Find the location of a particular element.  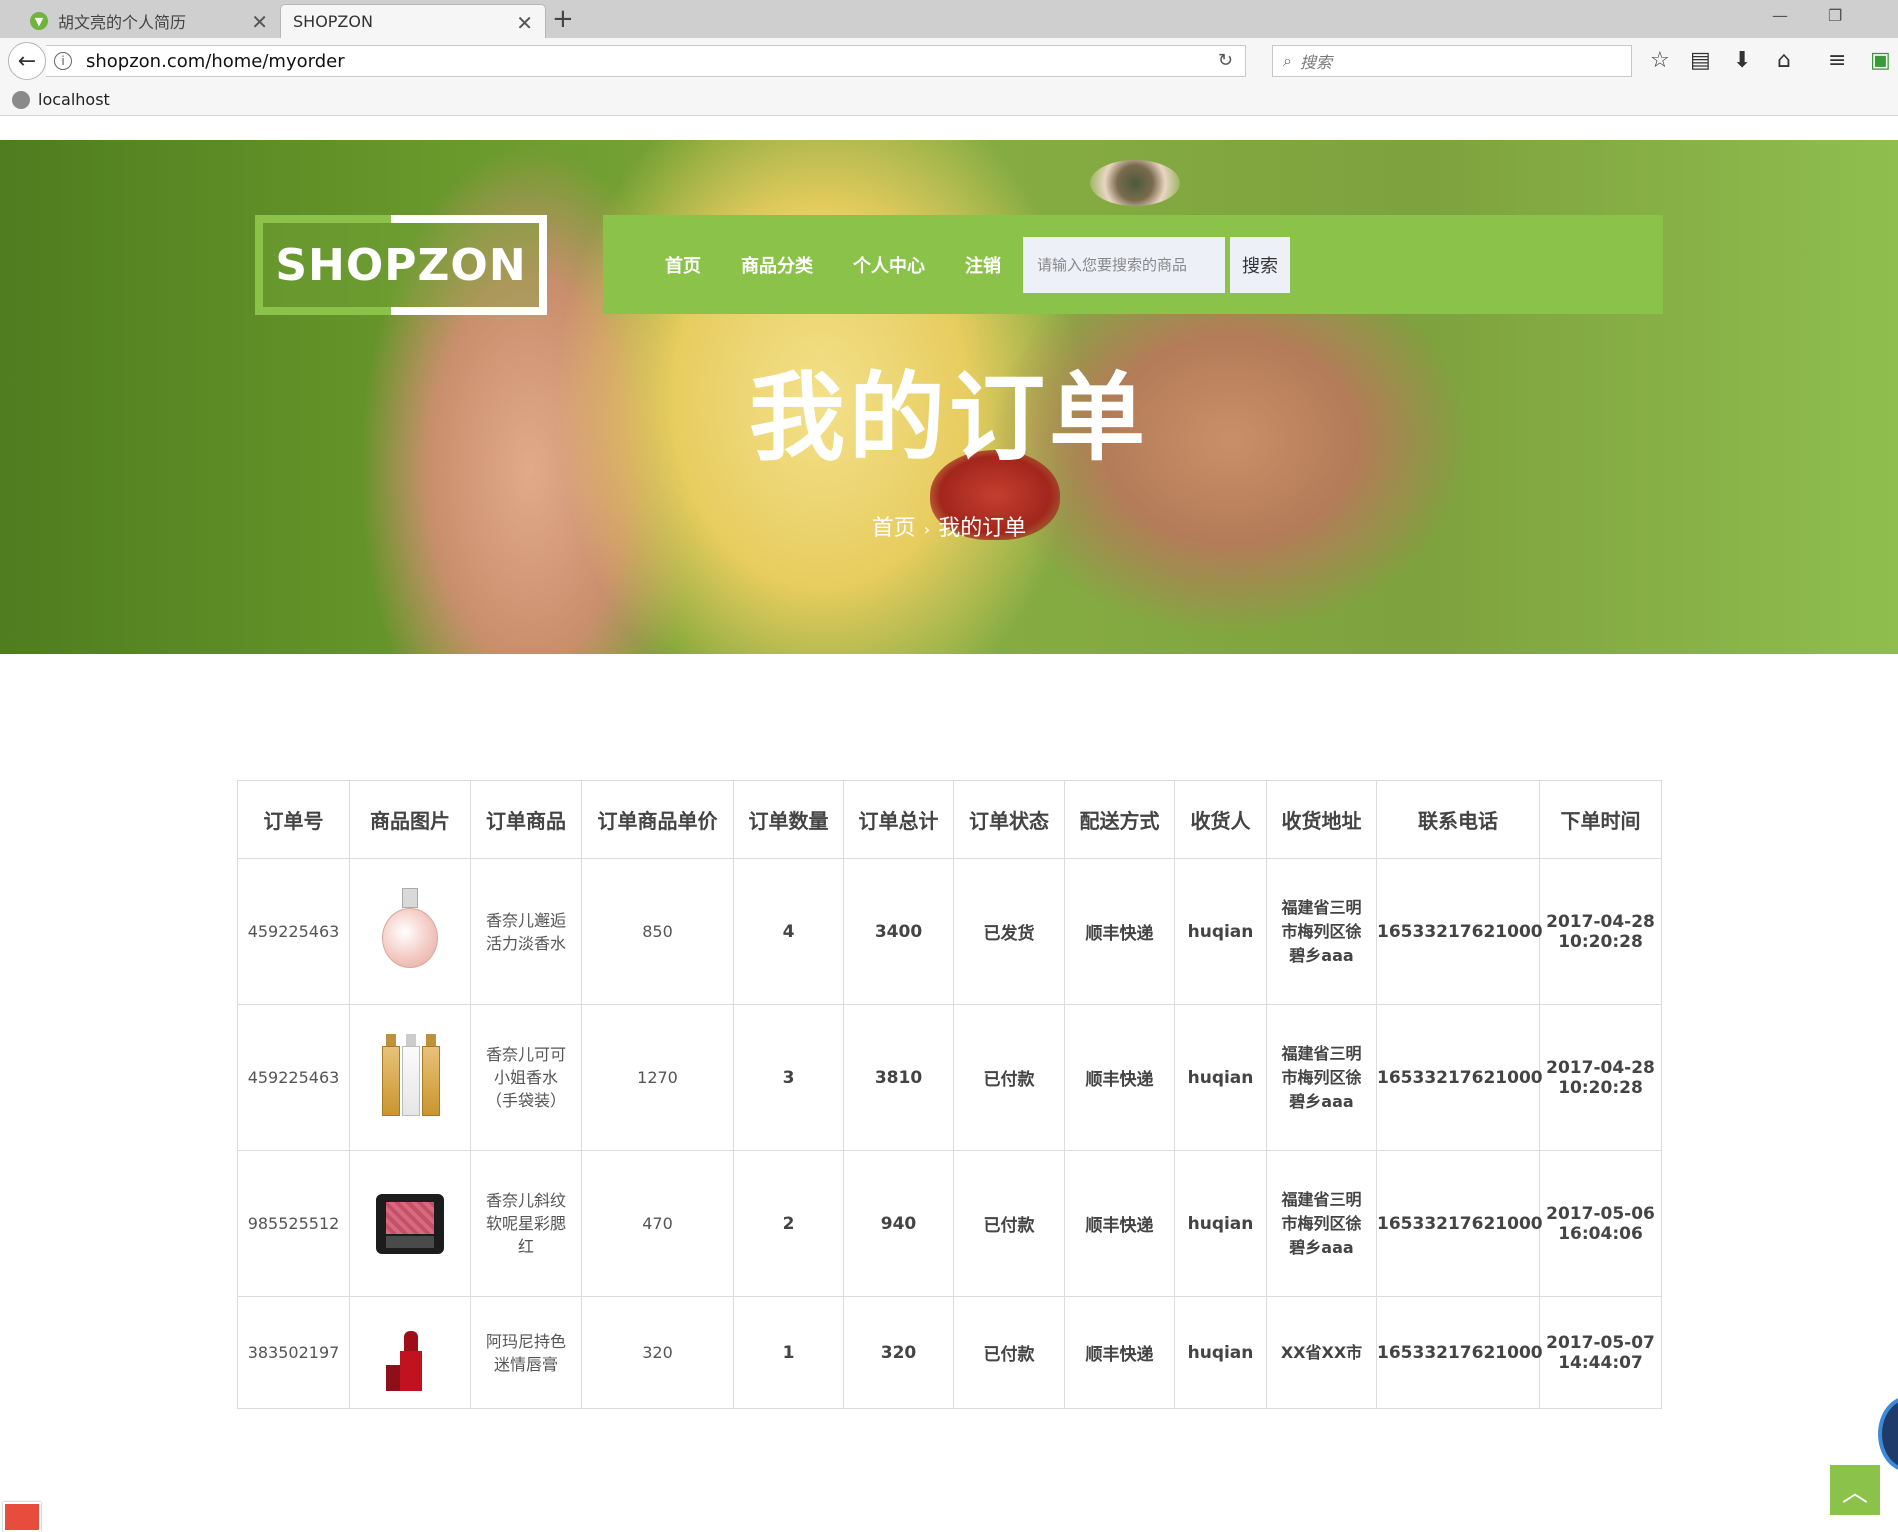

product-search-input is located at coordinates (1124, 264).